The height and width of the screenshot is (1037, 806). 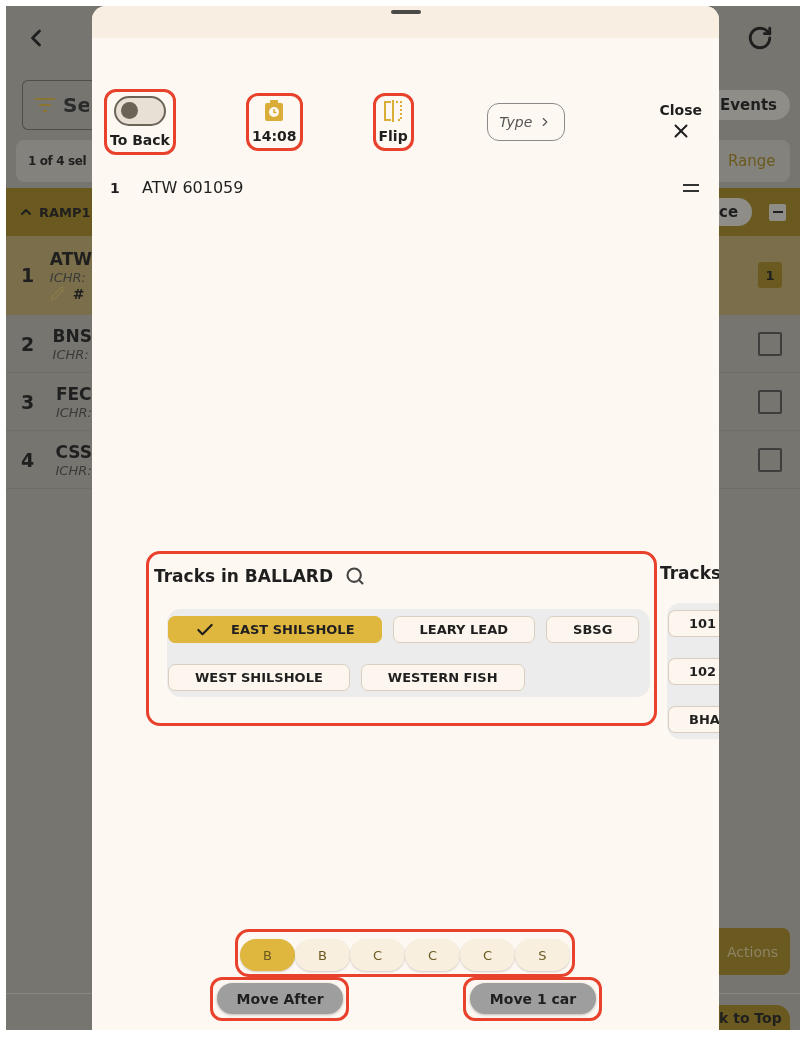 What do you see at coordinates (754, 105) in the screenshot?
I see `events-button: Events` at bounding box center [754, 105].